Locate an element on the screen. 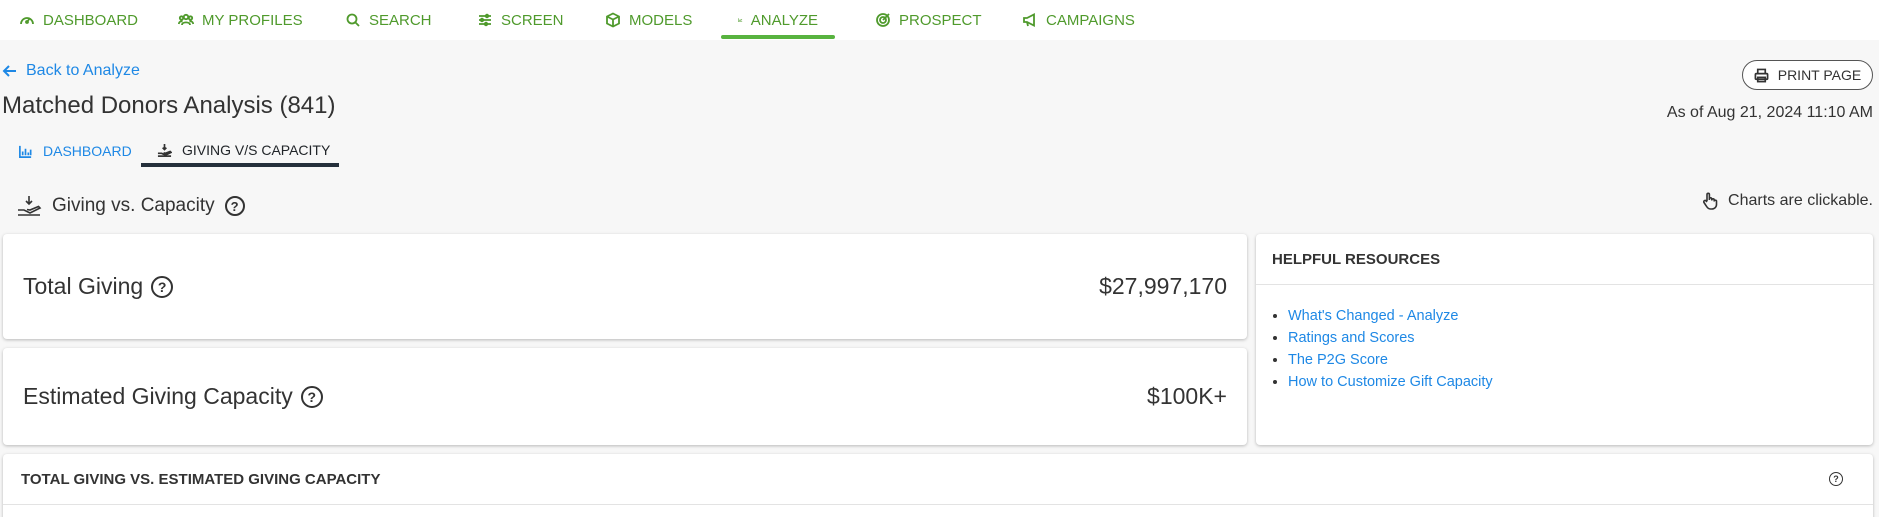 Image resolution: width=1879 pixels, height=517 pixels. capacity-label: Estimated Giving Capacity is located at coordinates (158, 396).